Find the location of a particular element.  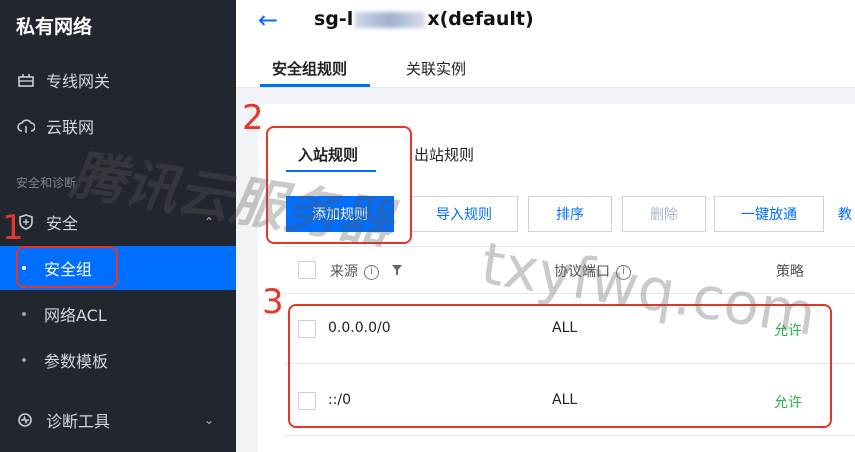

sidebar-group-label: 安全和诊断 is located at coordinates (46, 183).